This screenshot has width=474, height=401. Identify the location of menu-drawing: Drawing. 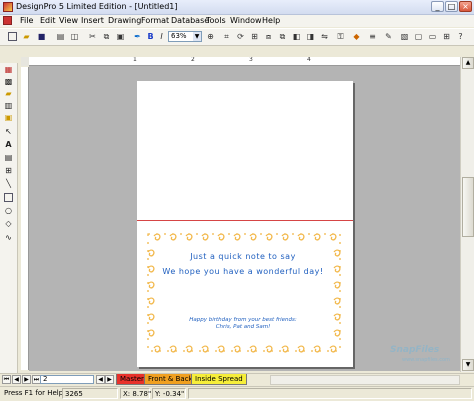
(124, 21).